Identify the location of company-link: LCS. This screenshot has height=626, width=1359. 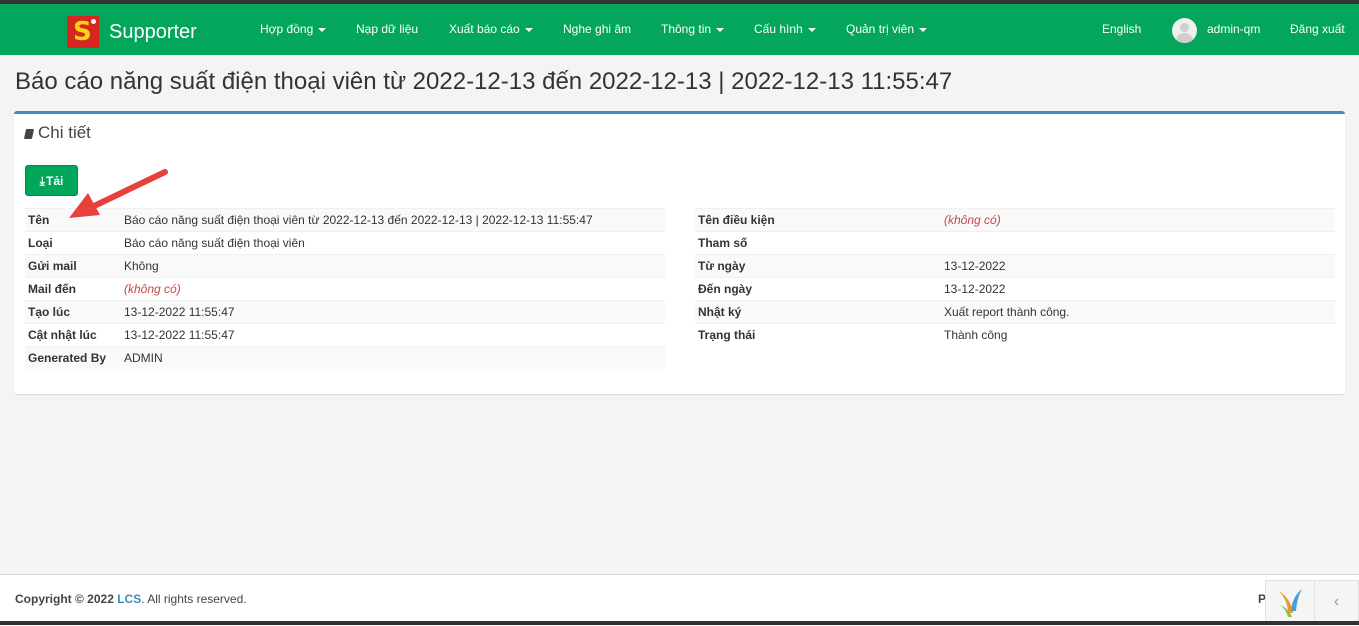
(129, 599).